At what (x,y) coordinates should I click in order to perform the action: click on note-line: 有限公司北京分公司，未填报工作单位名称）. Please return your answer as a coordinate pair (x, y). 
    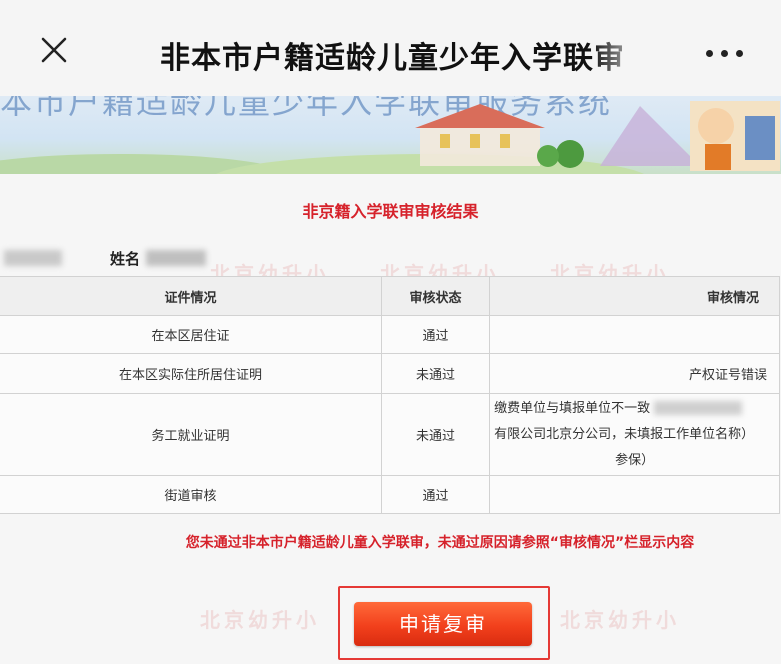
    Looking at the image, I should click on (624, 434).